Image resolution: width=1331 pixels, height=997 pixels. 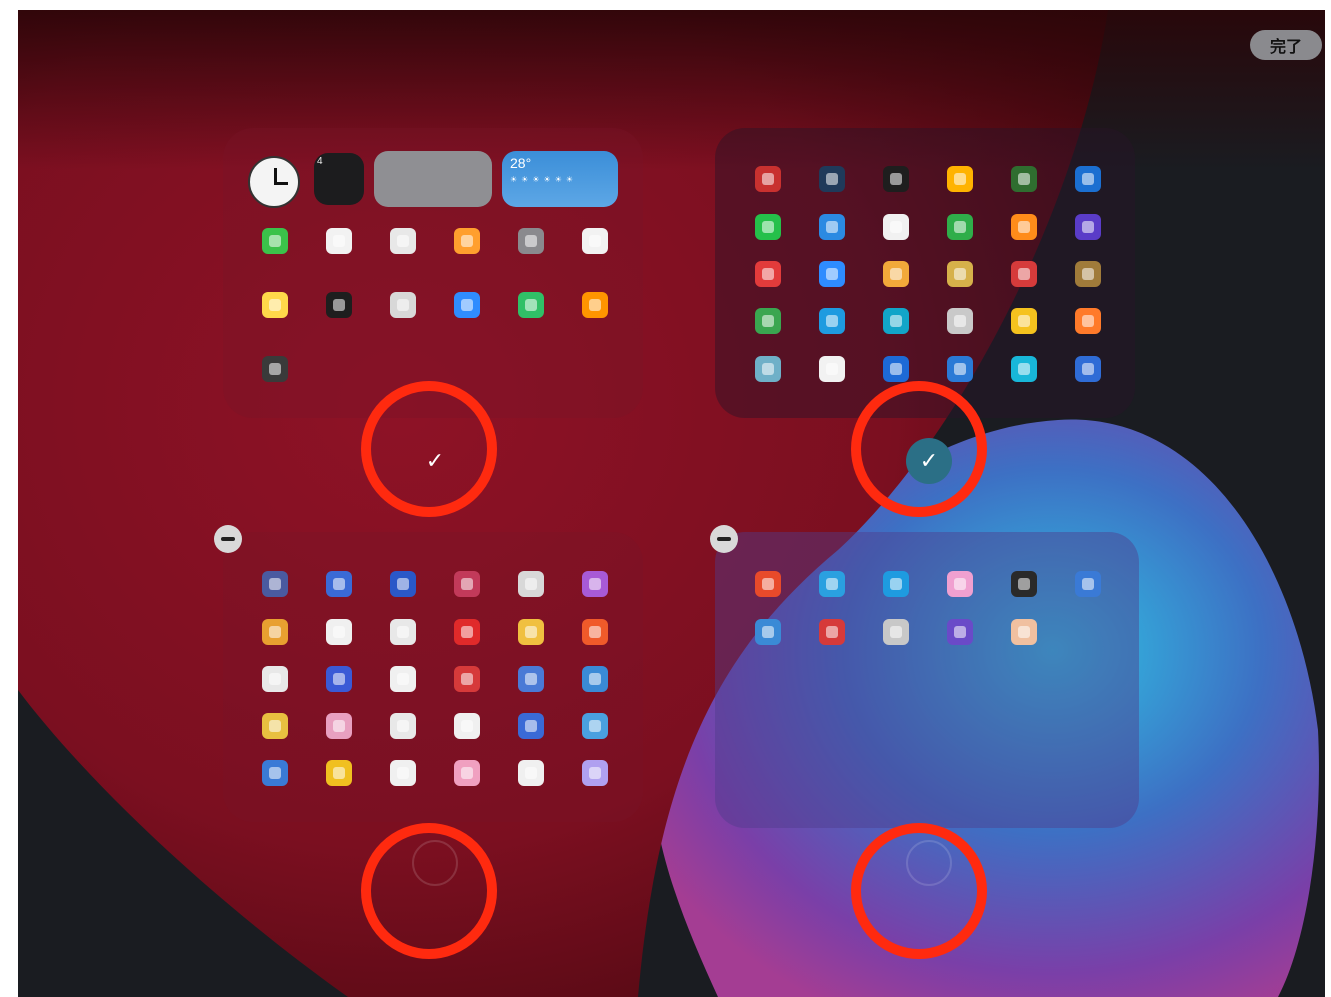 What do you see at coordinates (544, 179) in the screenshot?
I see `weather-forecast-row: ☀☀☀☀☀☀` at bounding box center [544, 179].